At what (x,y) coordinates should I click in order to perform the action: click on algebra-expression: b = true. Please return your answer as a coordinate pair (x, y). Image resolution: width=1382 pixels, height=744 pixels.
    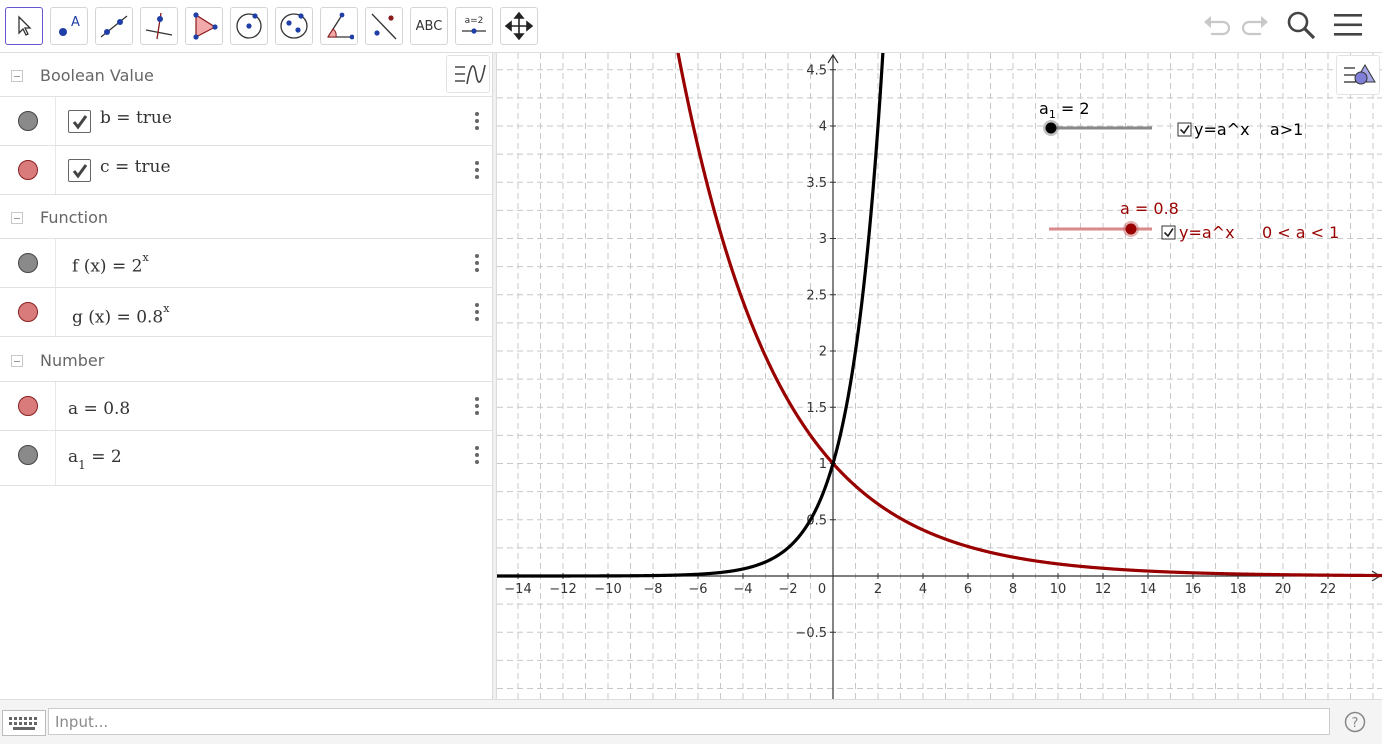
    Looking at the image, I should click on (136, 118).